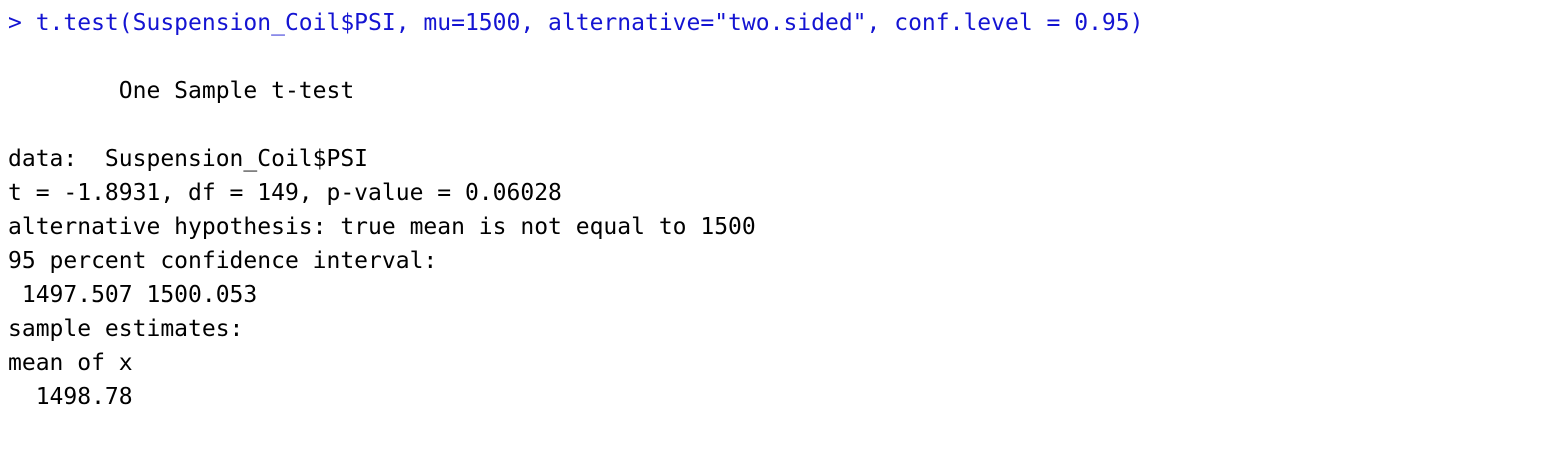 The height and width of the screenshot is (460, 1541). I want to click on data-line: data: Suspension_Coil$PSI, so click(188, 159).